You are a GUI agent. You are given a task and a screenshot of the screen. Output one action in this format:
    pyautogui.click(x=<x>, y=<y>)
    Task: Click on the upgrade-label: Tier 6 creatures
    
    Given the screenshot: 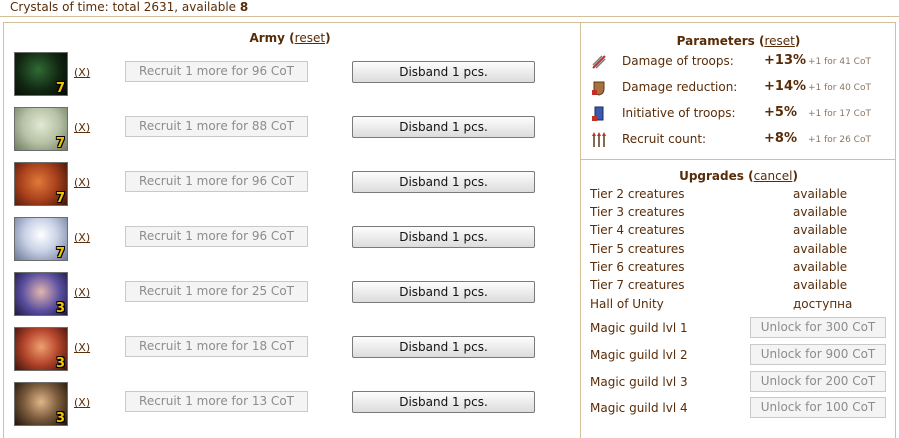 What is the action you would take?
    pyautogui.click(x=637, y=267)
    